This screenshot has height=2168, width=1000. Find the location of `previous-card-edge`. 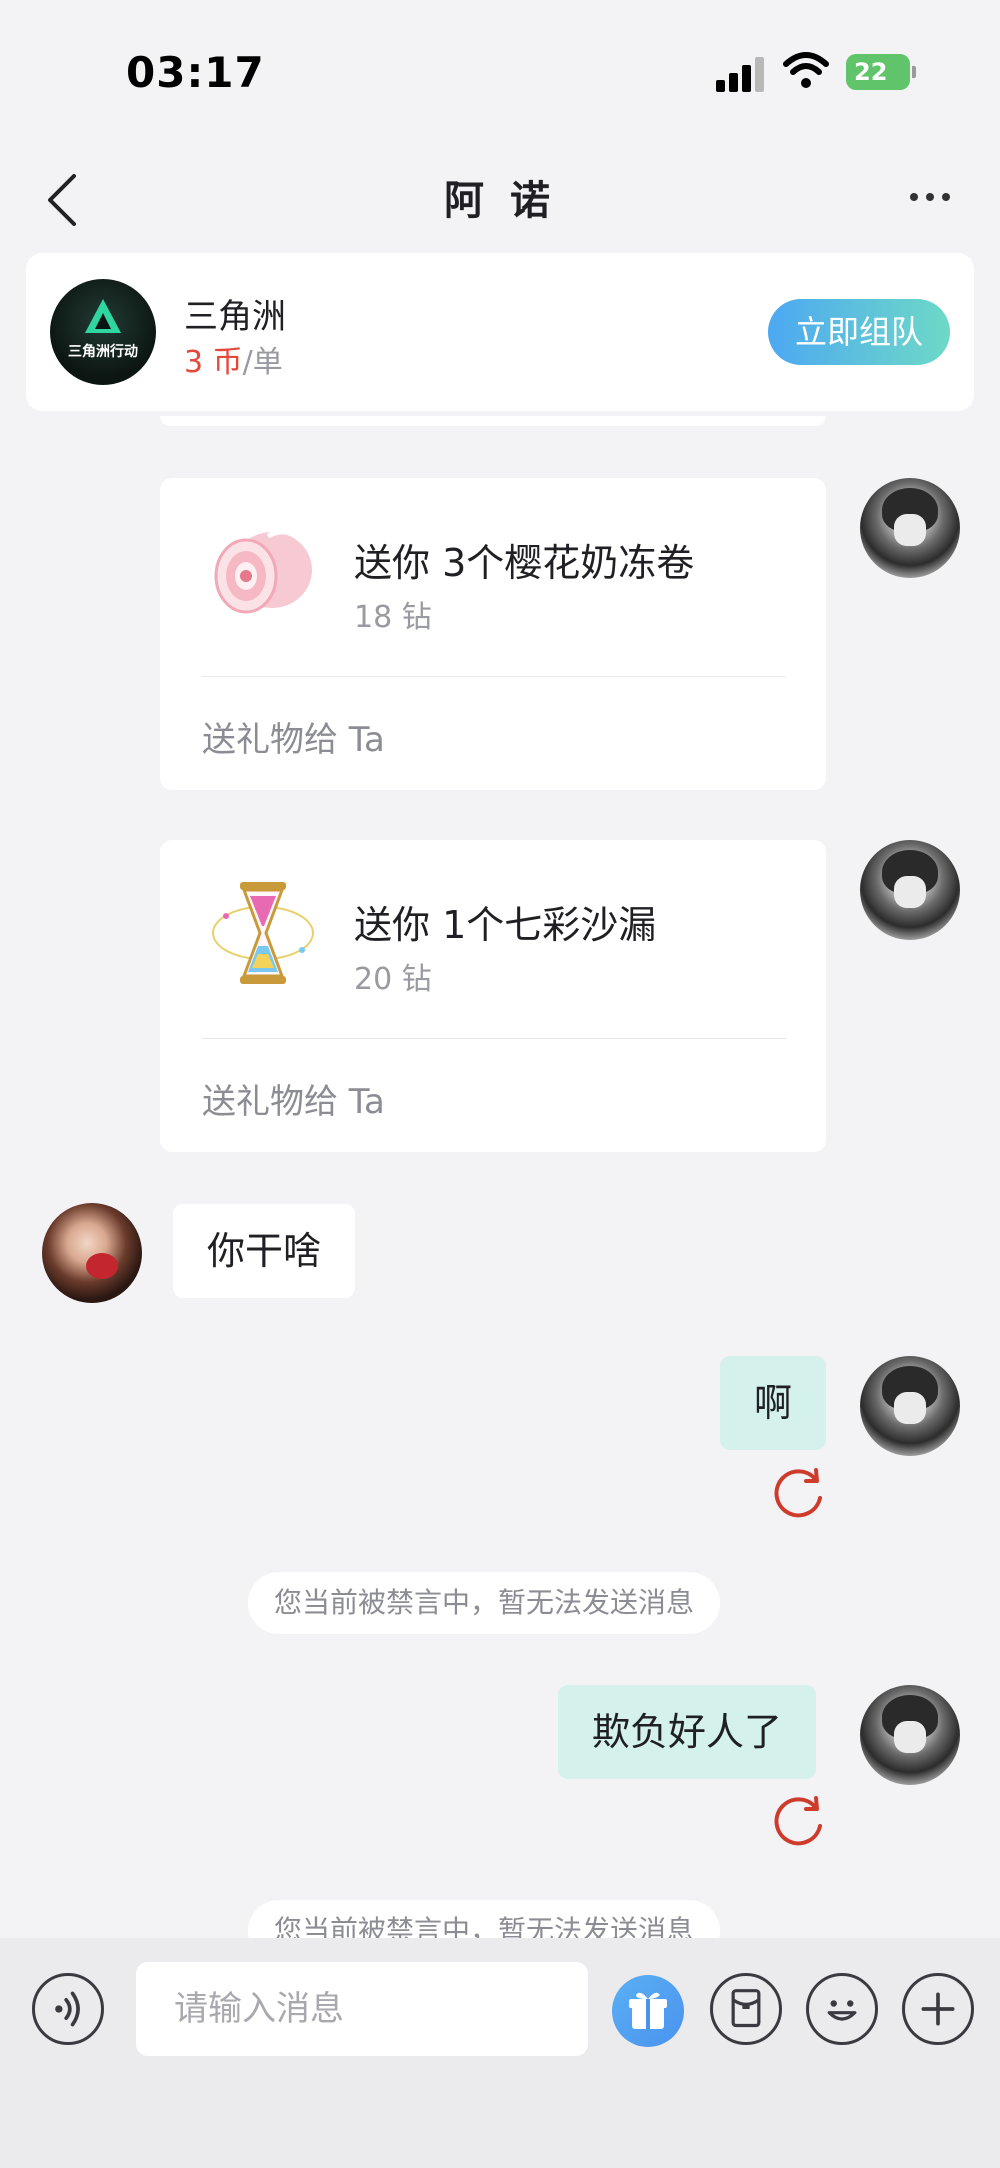

previous-card-edge is located at coordinates (493, 421).